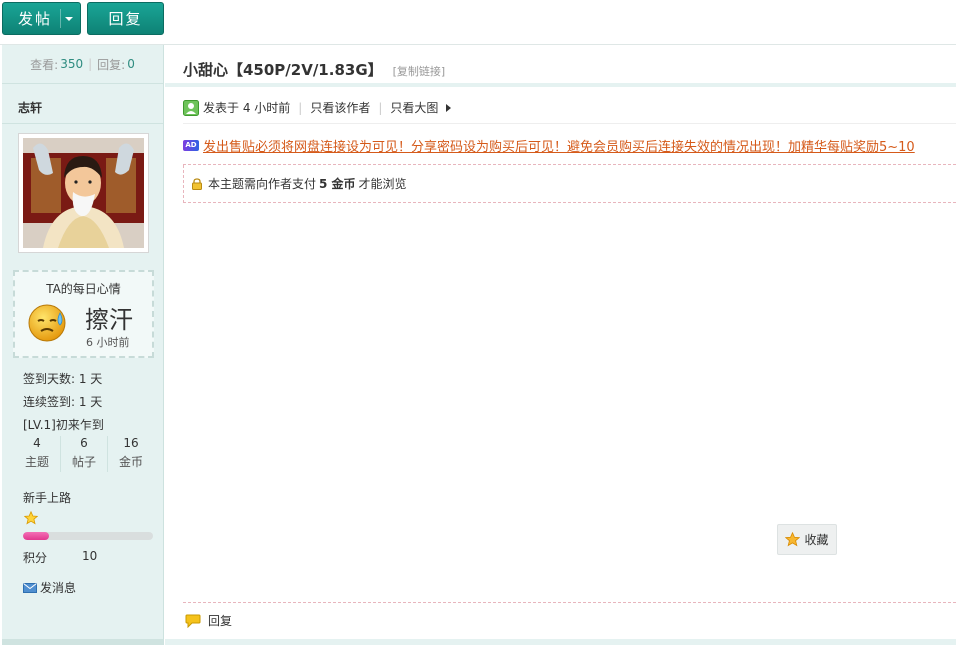 Image resolution: width=956 pixels, height=645 pixels. Describe the element at coordinates (131, 64) in the screenshot. I see `replies-count: 0` at that location.